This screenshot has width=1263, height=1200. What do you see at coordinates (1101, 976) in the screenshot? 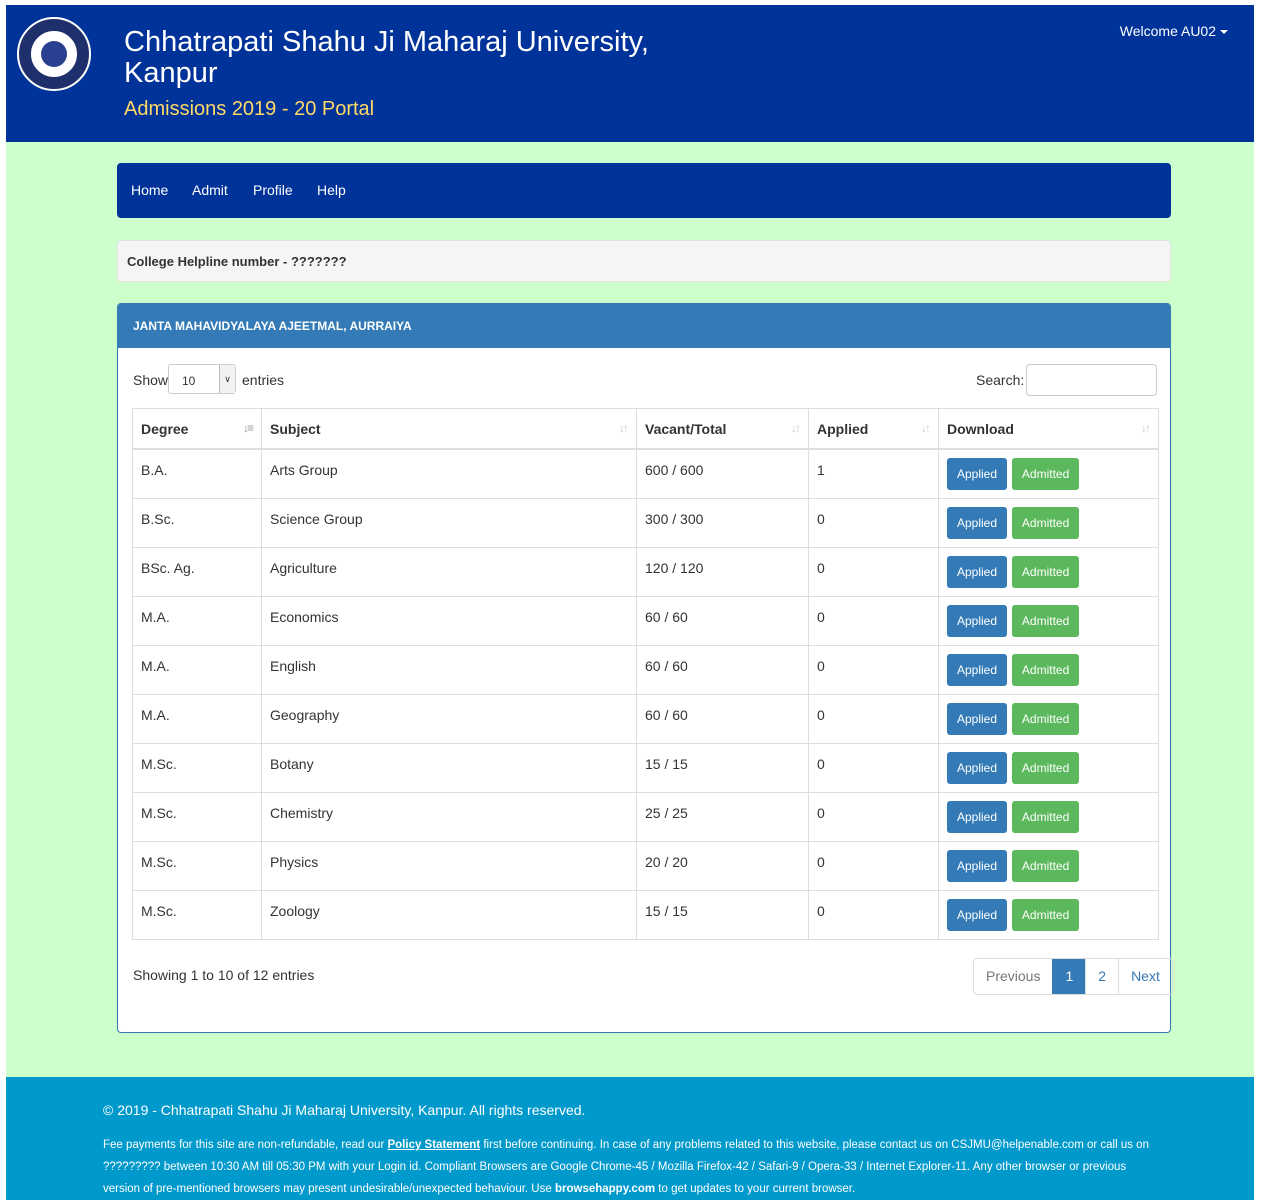
I see `page-2-button: 2` at bounding box center [1101, 976].